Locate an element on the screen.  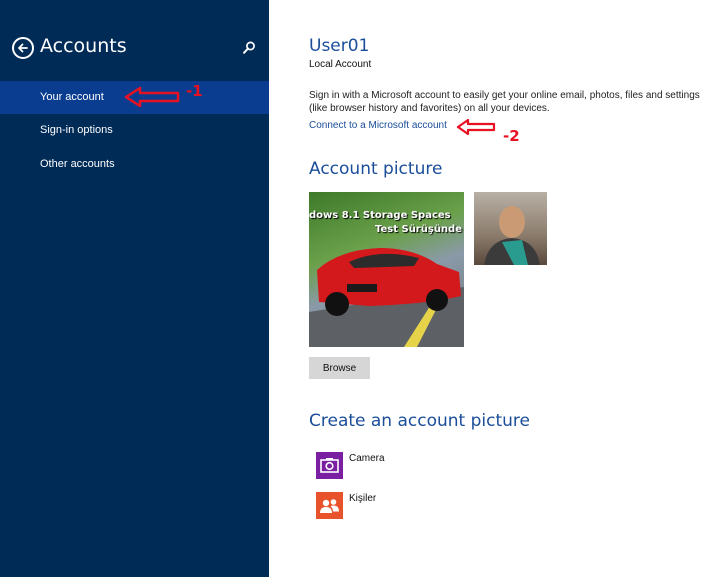
people-option is located at coordinates (329, 505).